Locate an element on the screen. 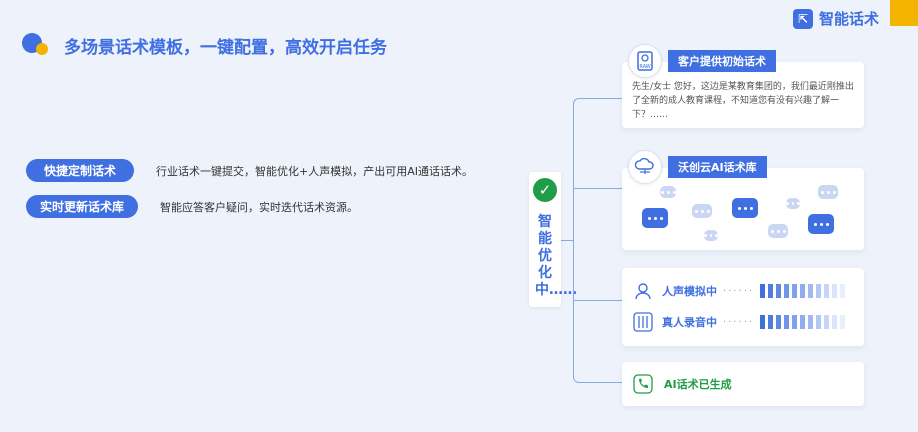 Image resolution: width=918 pixels, height=432 pixels. card-tag-library: 沃创云AI话术库 is located at coordinates (717, 167).